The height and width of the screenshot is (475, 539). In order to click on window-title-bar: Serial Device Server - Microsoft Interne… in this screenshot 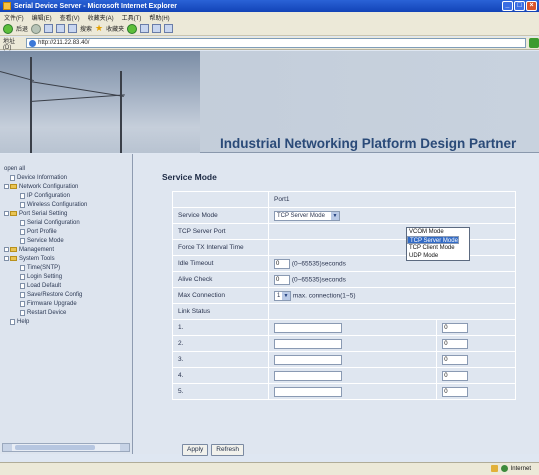, I will do `click(269, 6)`.